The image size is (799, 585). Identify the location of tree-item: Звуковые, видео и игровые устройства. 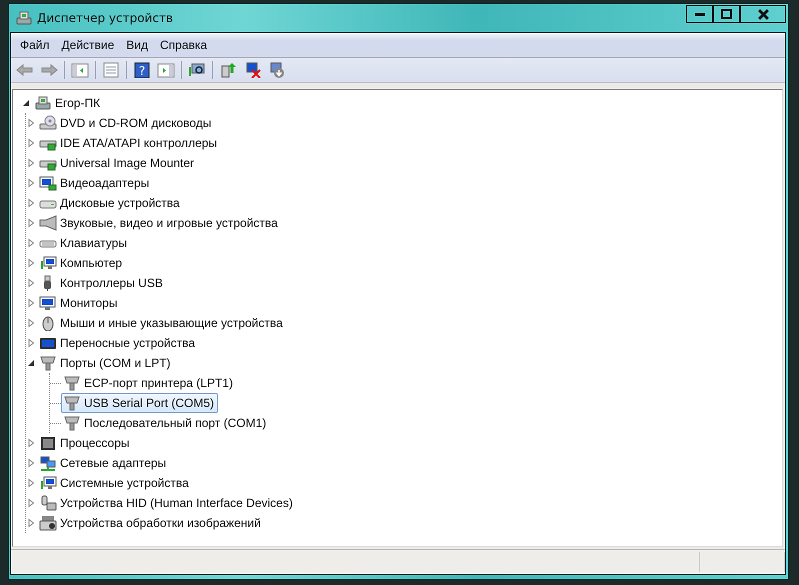
(159, 223).